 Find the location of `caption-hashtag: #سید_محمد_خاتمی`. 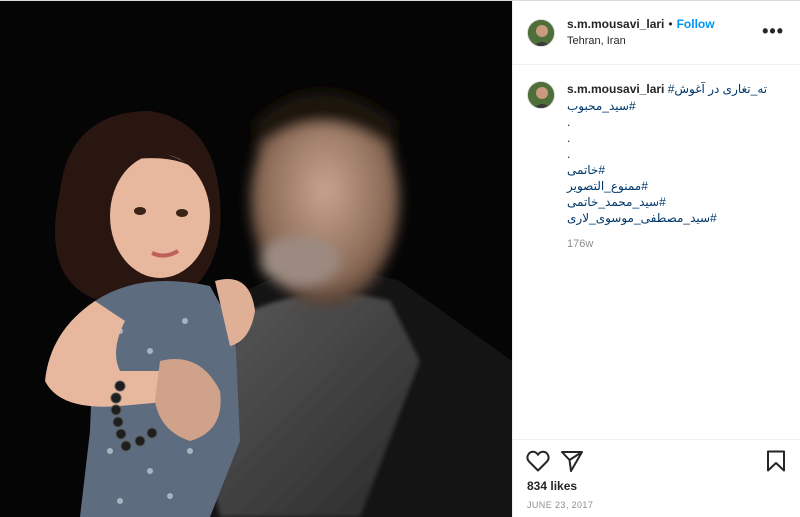

caption-hashtag: #سید_محمد_خاتمی is located at coordinates (672, 202).